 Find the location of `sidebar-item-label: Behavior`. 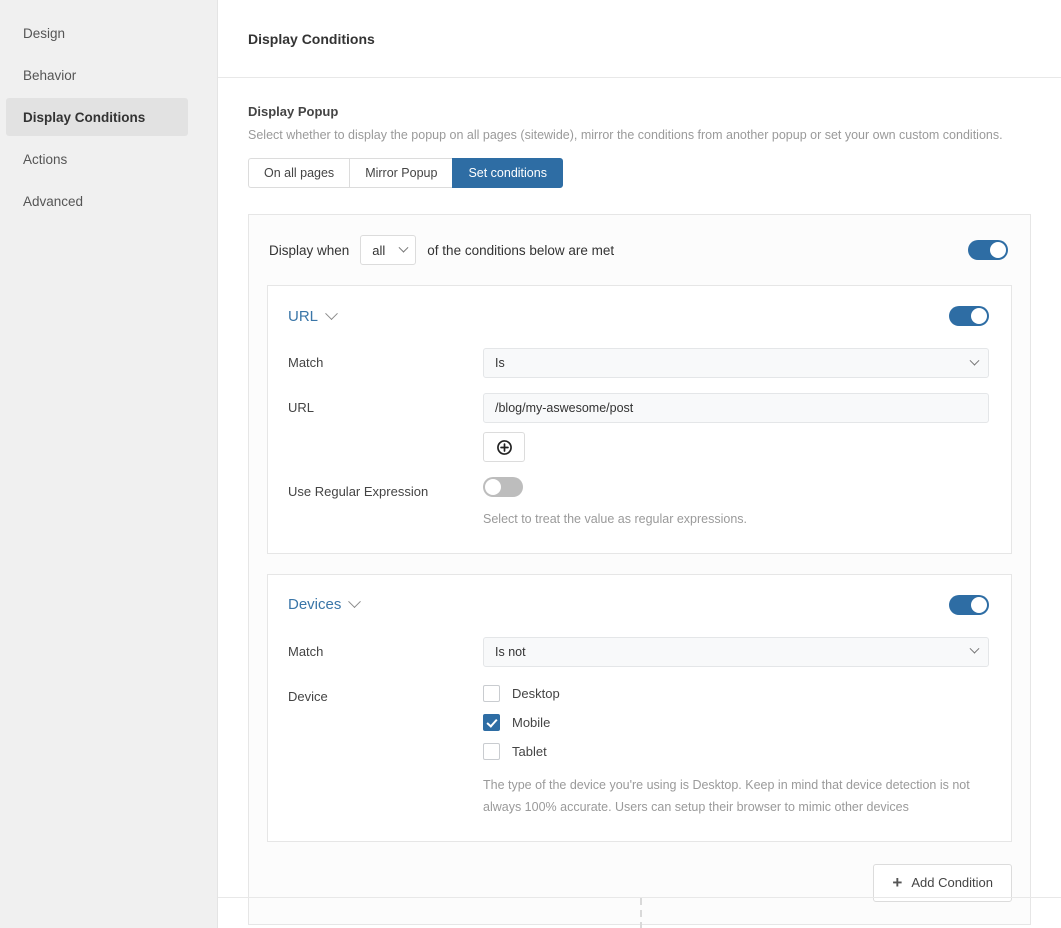

sidebar-item-label: Behavior is located at coordinates (50, 75).